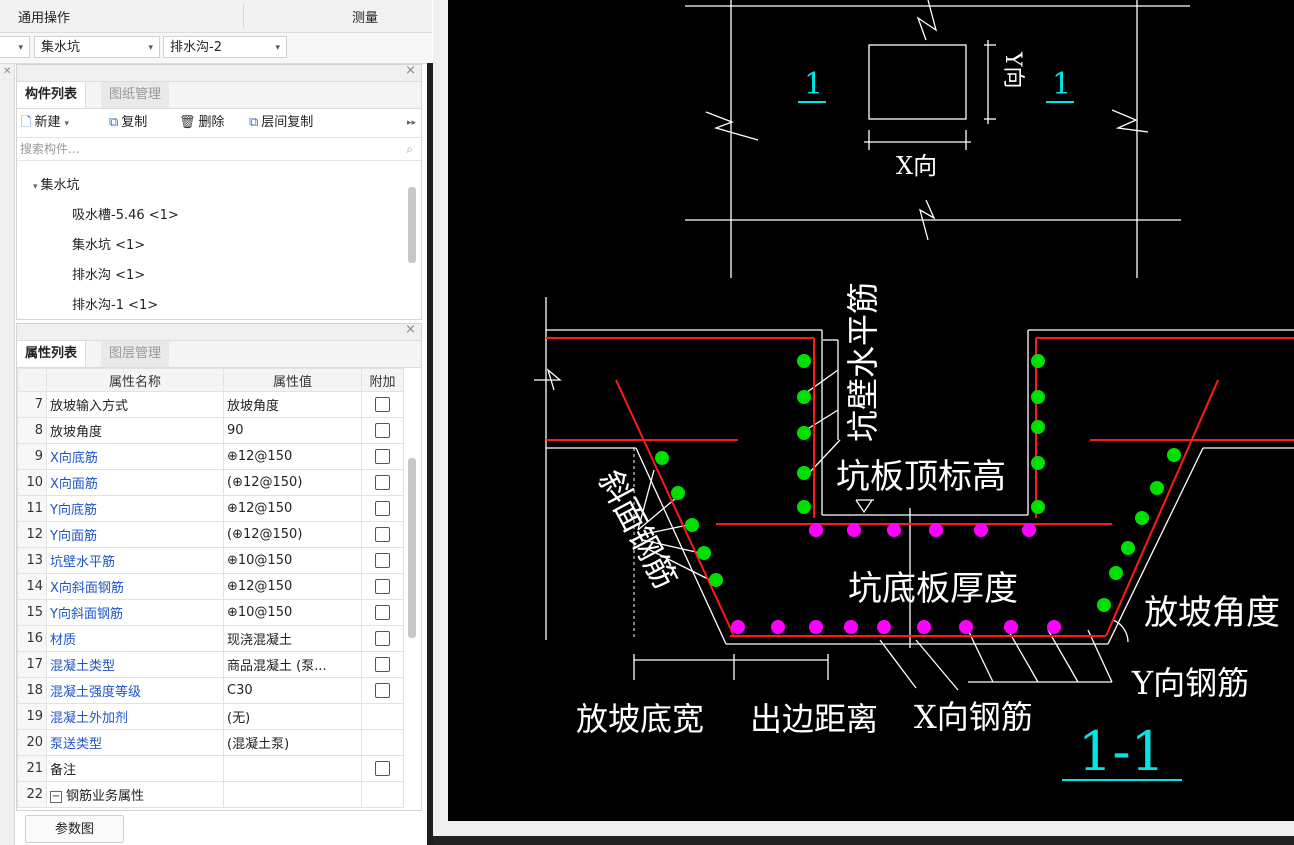 The height and width of the screenshot is (845, 1294). I want to click on pit-bottom-thickness-label: 坑底板厚度, so click(933, 589).